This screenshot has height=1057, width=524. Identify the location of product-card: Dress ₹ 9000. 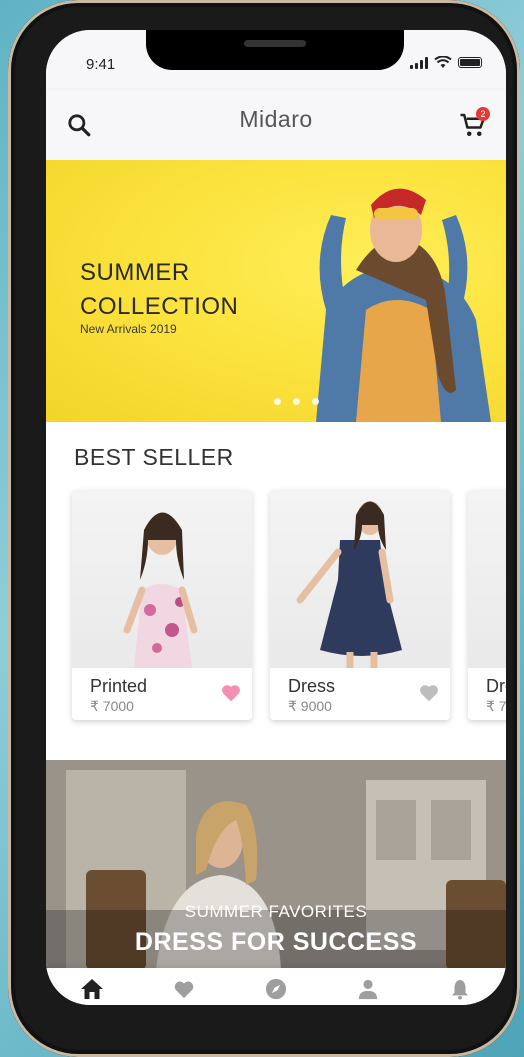
(360, 605).